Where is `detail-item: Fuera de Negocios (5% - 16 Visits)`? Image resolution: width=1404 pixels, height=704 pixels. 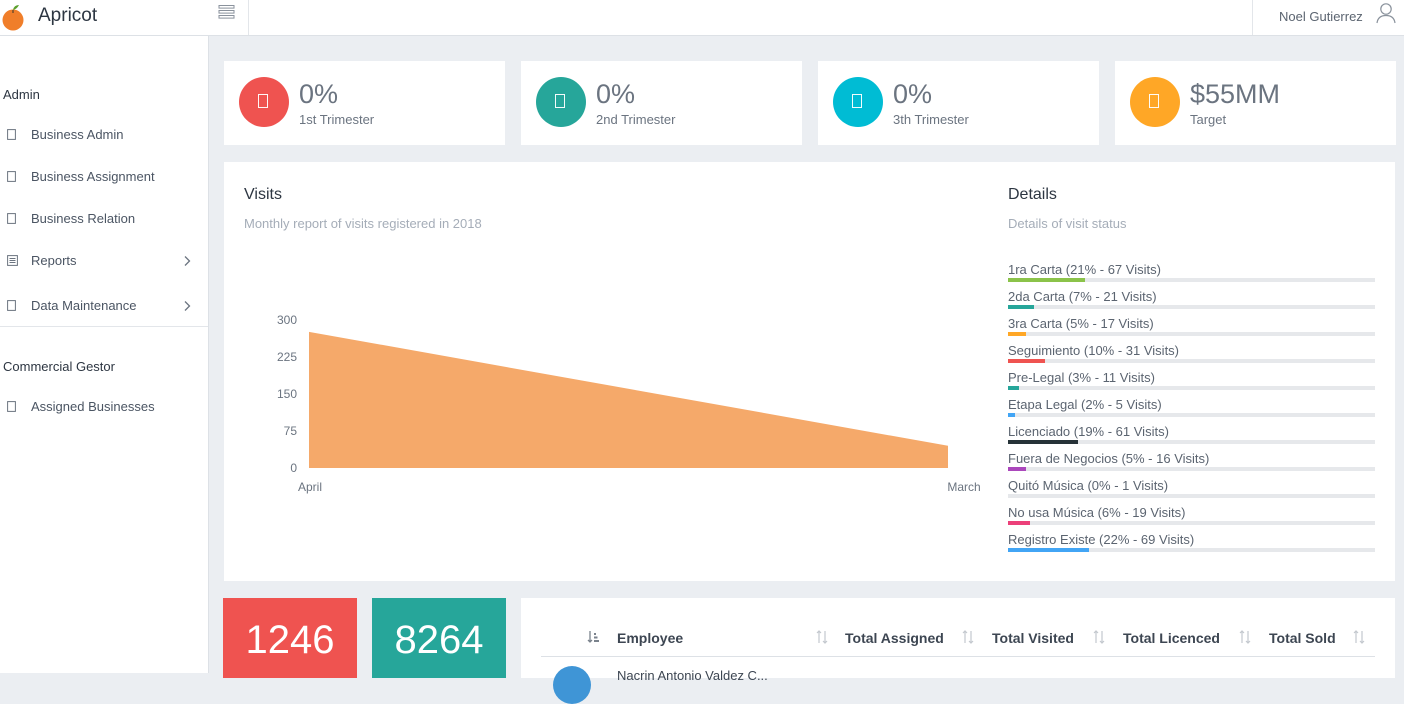
detail-item: Fuera de Negocios (5% - 16 Visits) is located at coordinates (1191, 463).